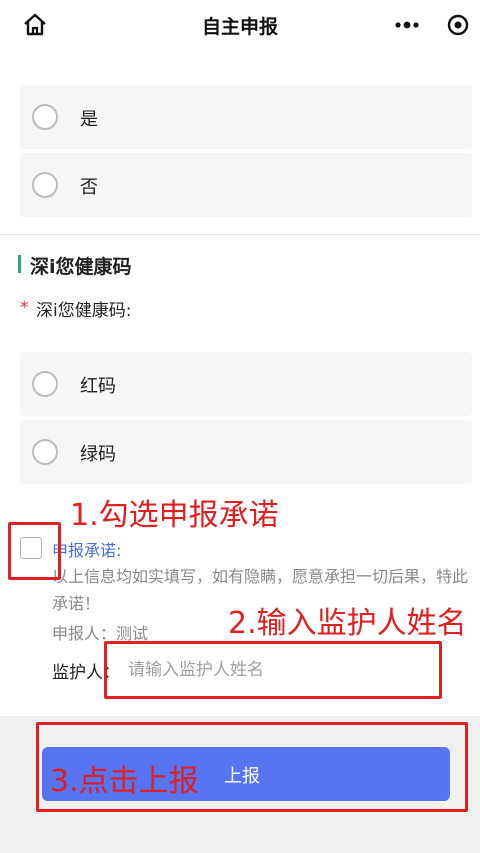  Describe the element at coordinates (347, 623) in the screenshot. I see `annotation-step2: 2.输入监护人姓名` at that location.